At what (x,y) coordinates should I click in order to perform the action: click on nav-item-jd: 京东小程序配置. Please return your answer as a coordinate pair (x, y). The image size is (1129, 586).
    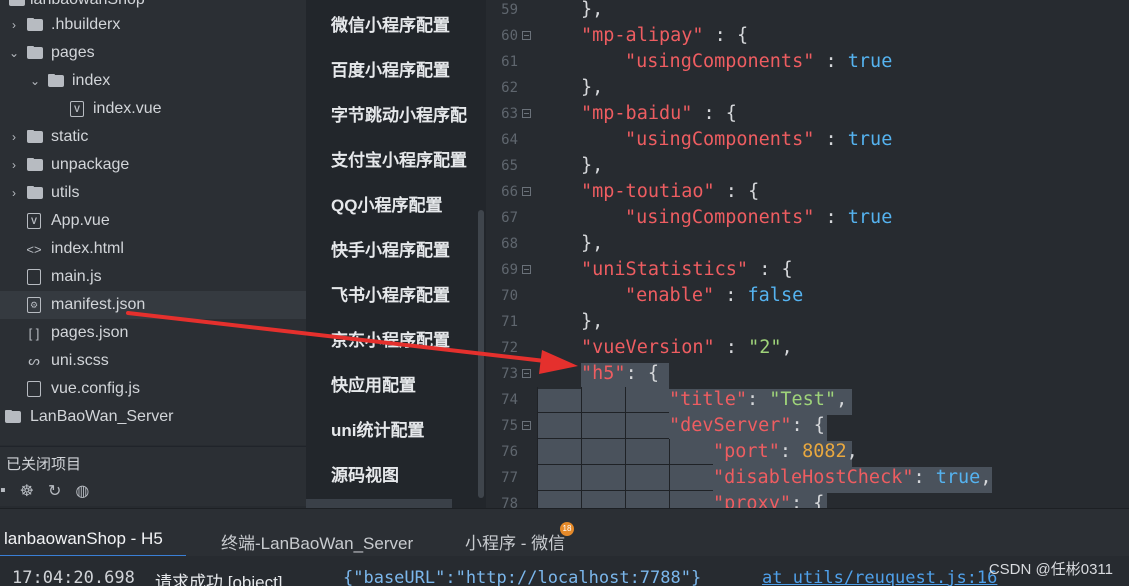
    Looking at the image, I should click on (390, 338).